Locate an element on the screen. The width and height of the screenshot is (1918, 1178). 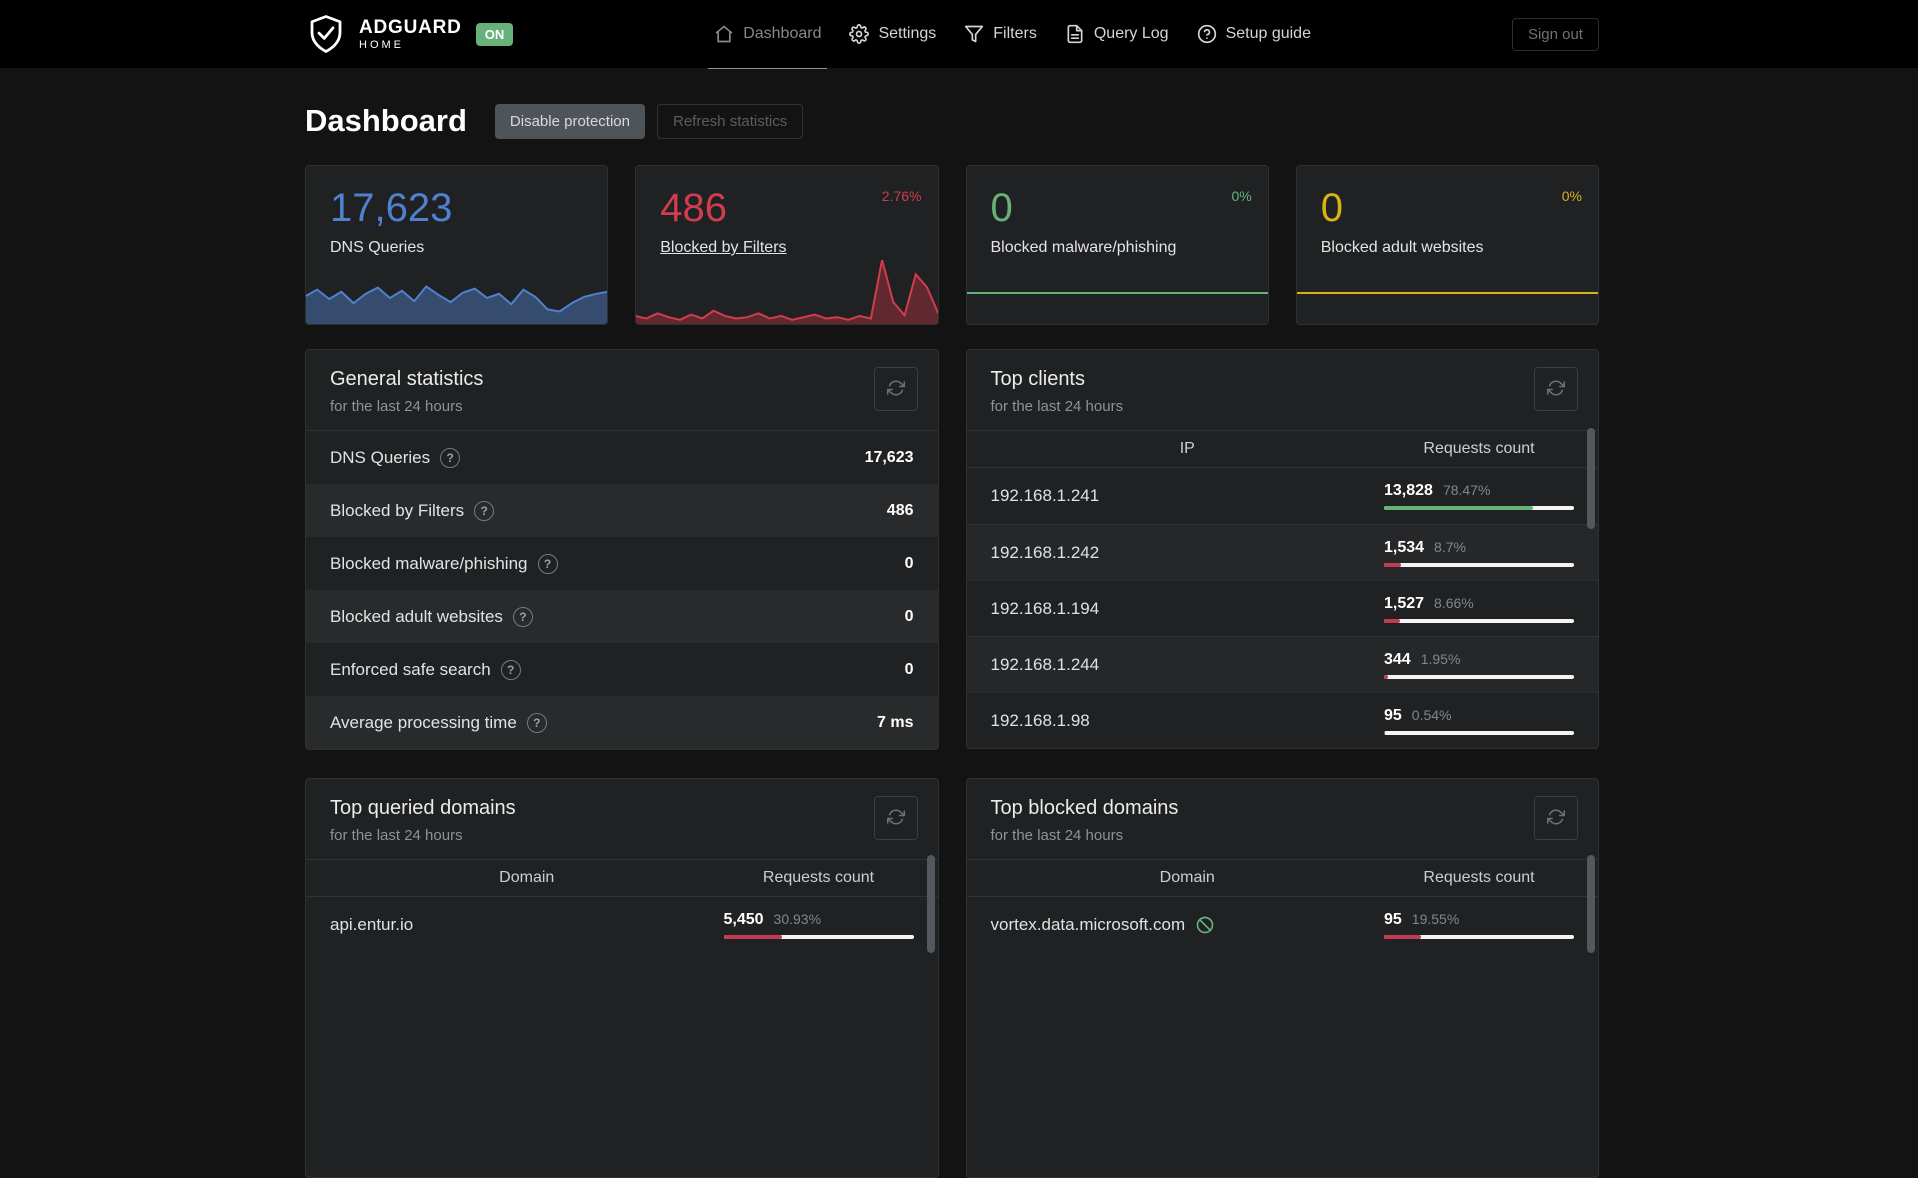
stats-label: Blocked adult websites? is located at coordinates (431, 616).